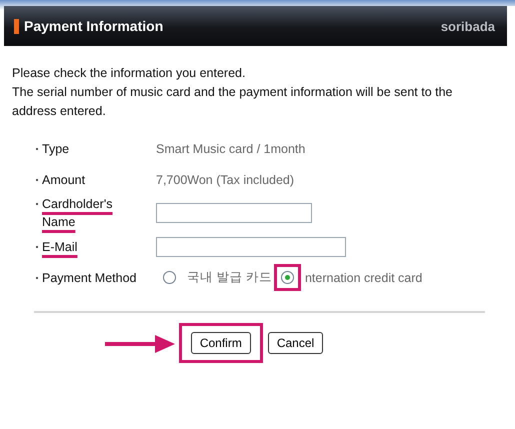 The width and height of the screenshot is (515, 429). I want to click on radio-label: 국내 발급 카드, so click(229, 277).